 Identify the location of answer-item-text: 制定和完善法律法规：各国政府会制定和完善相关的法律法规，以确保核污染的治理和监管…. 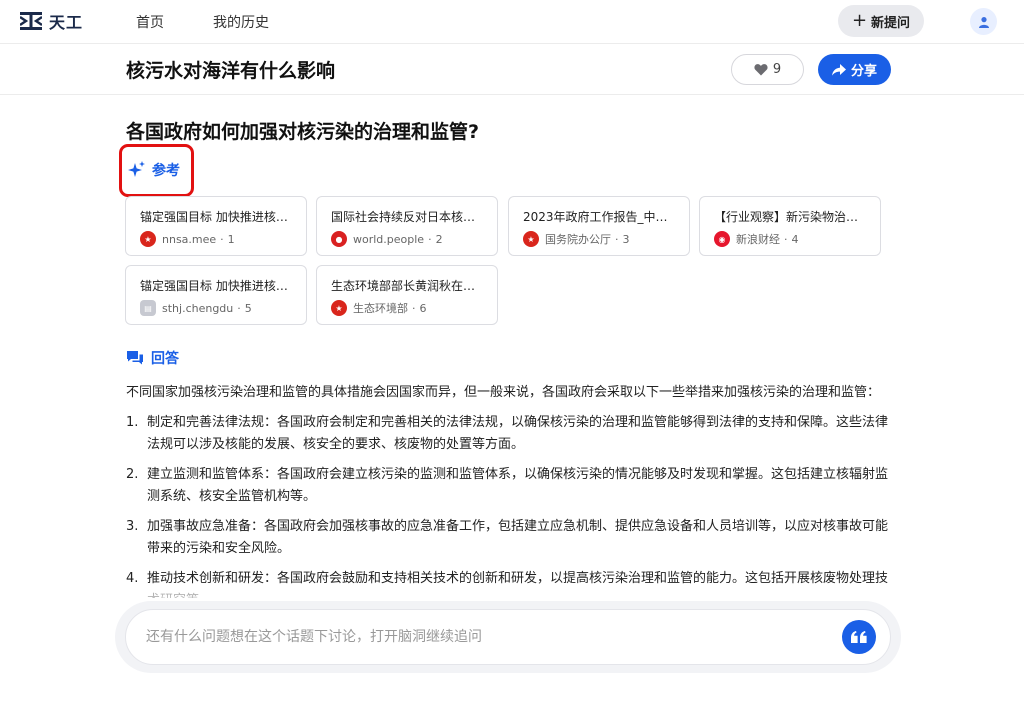
(518, 433).